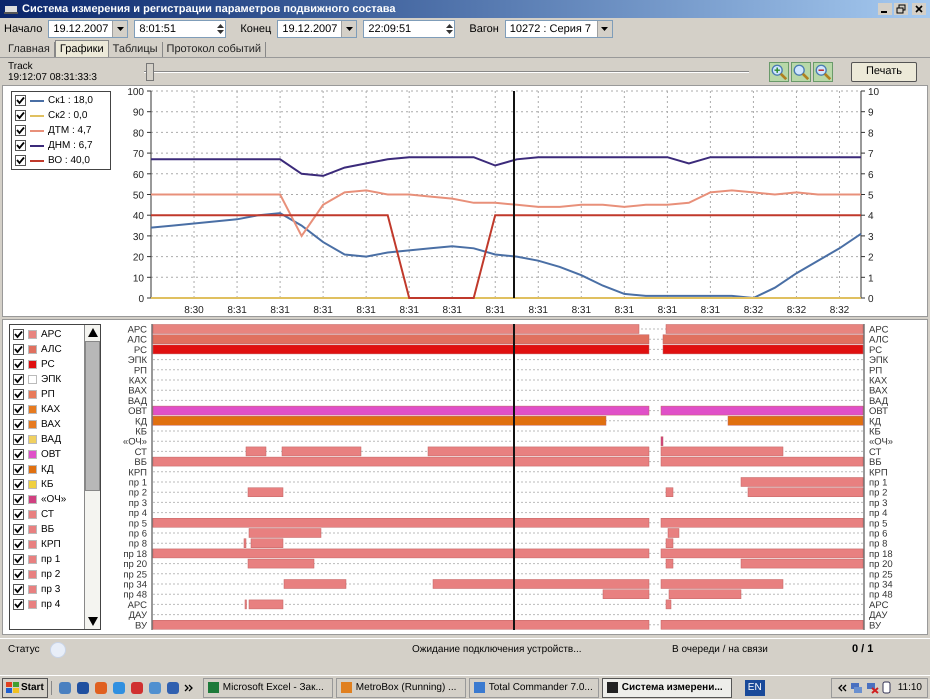 Image resolution: width=930 pixels, height=699 pixels. Describe the element at coordinates (317, 29) in the screenshot. I see `end-date-combobox: 19.12.2007` at that location.